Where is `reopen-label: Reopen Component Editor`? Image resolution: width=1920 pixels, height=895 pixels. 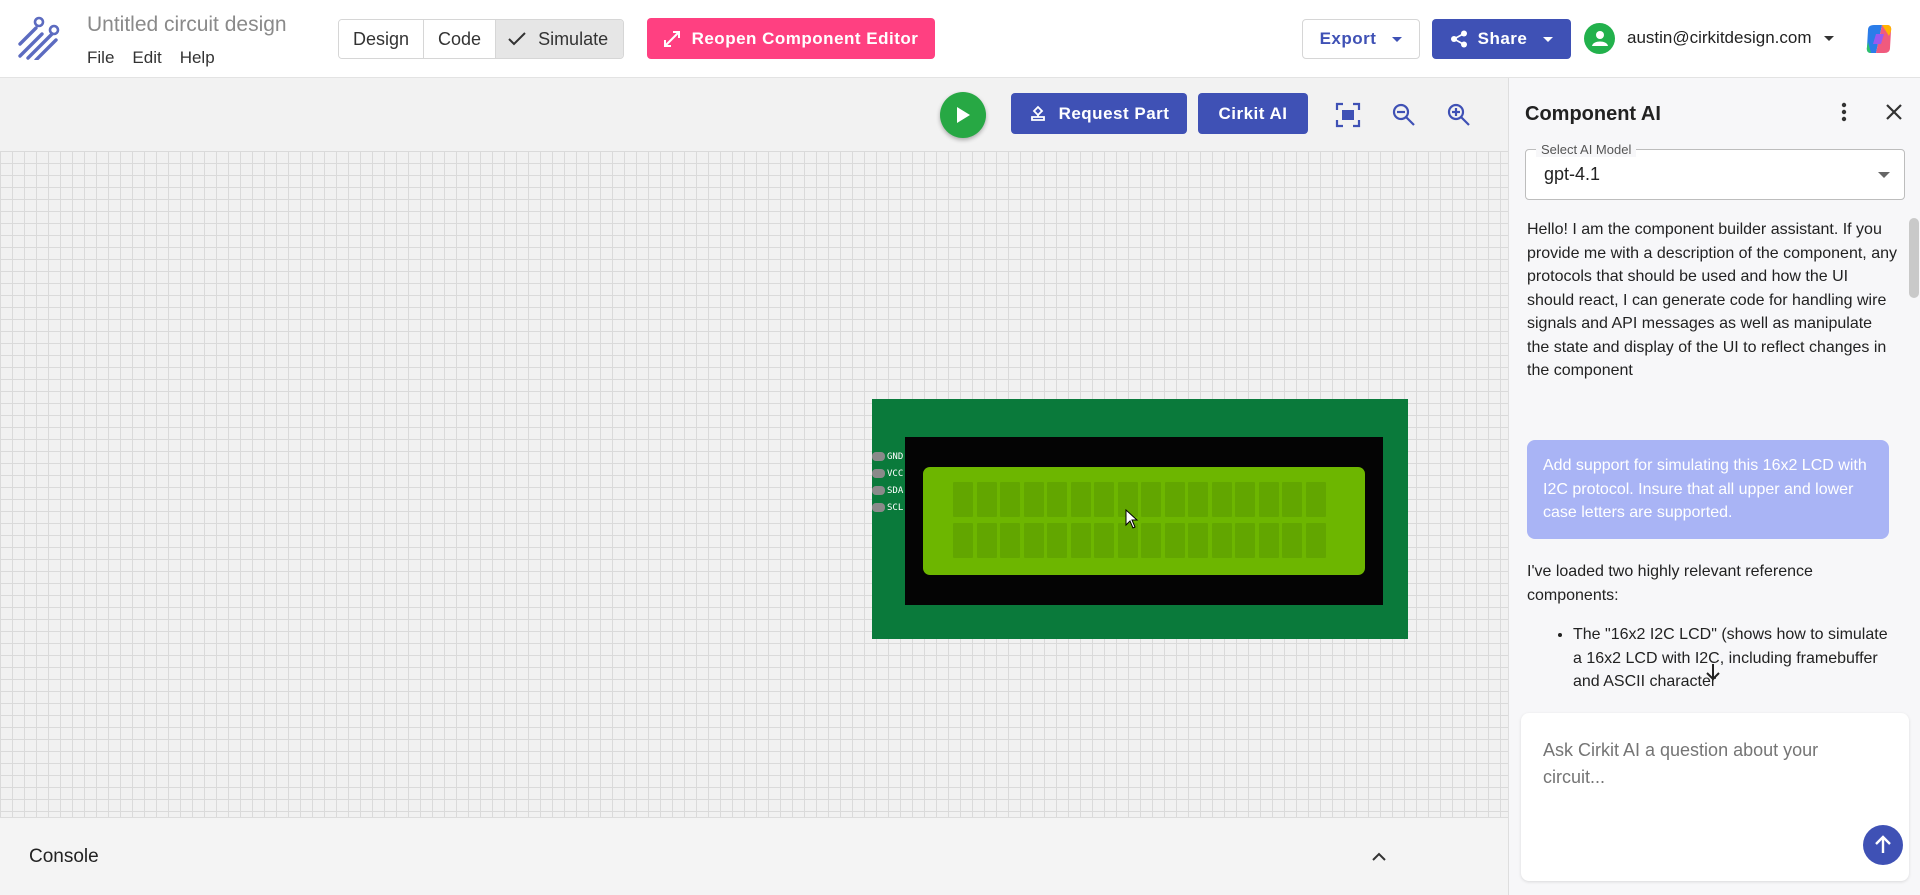 reopen-label: Reopen Component Editor is located at coordinates (805, 38).